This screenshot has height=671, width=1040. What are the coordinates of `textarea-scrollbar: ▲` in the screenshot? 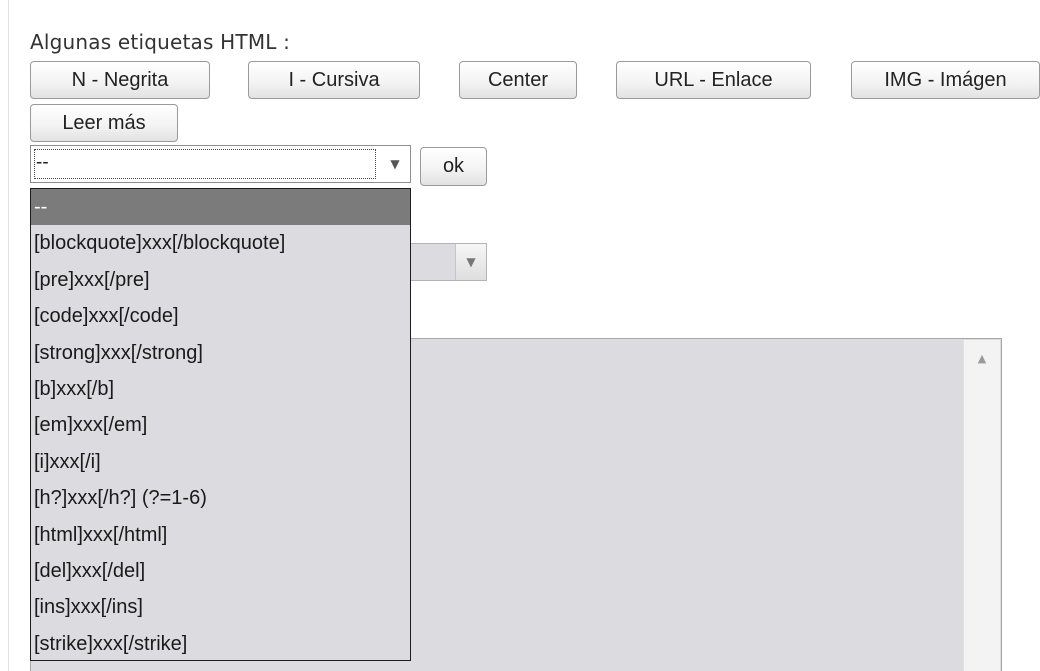 It's located at (981, 505).